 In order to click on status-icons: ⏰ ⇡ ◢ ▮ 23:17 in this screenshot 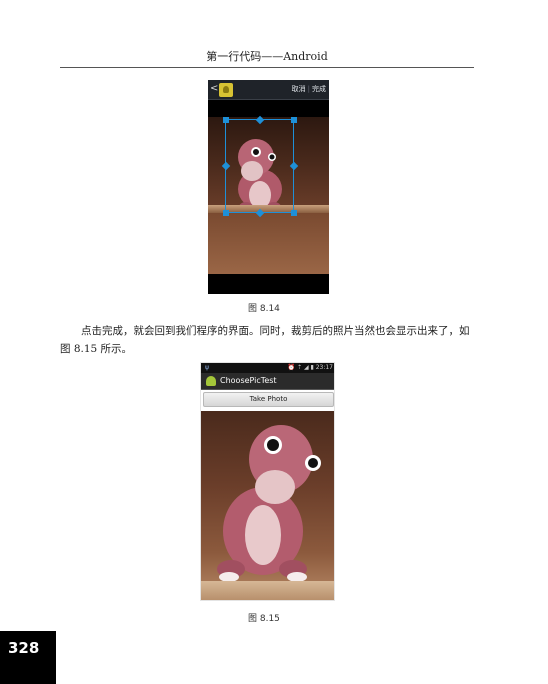, I will do `click(310, 367)`.